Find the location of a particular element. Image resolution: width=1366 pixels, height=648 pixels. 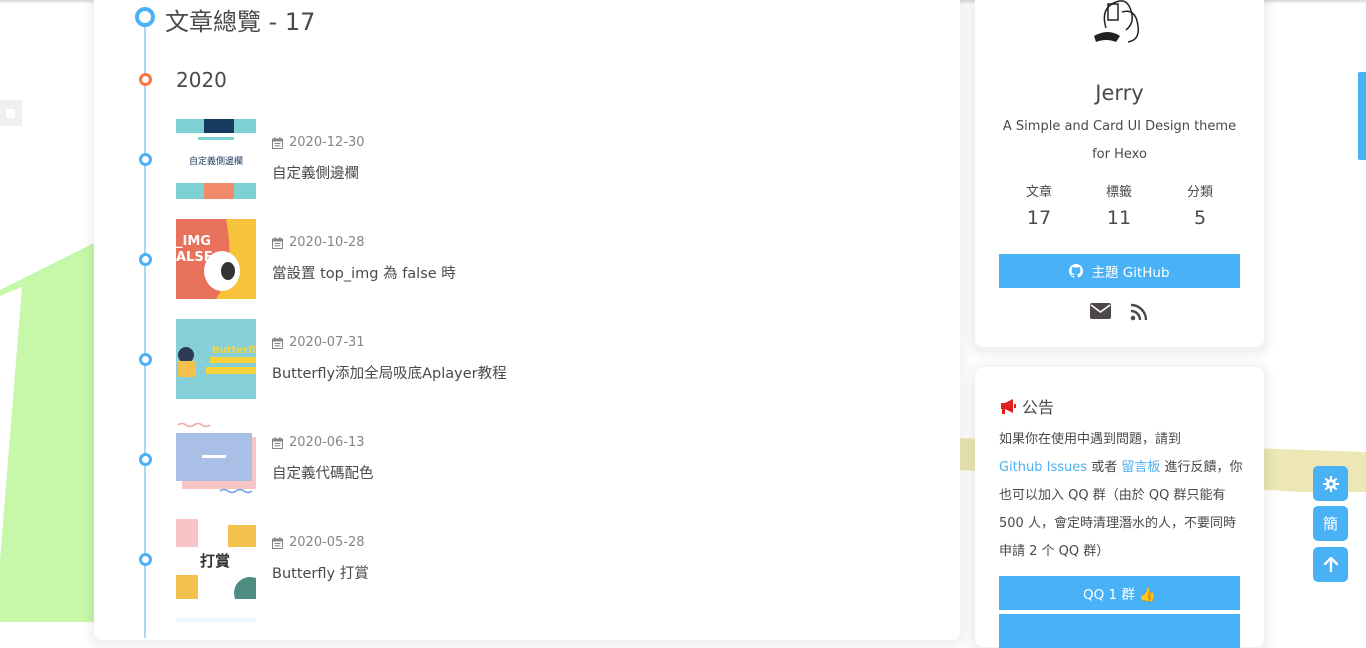

github-button-label: 主題 GitHub is located at coordinates (1130, 273).